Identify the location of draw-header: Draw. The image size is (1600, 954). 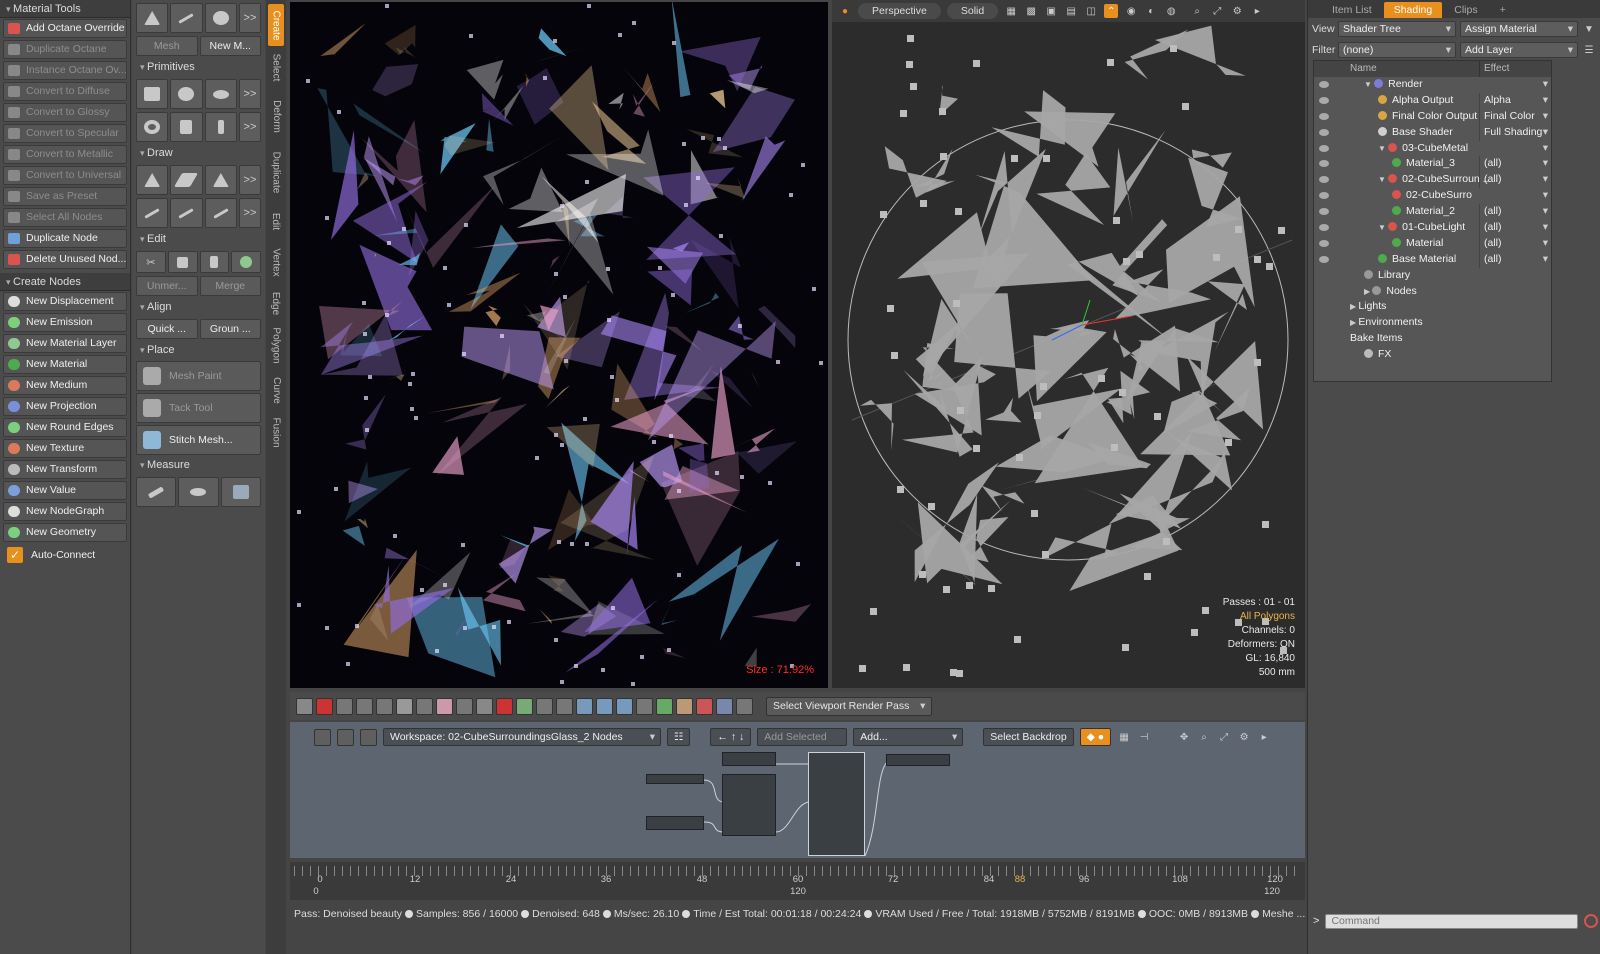
(198, 153).